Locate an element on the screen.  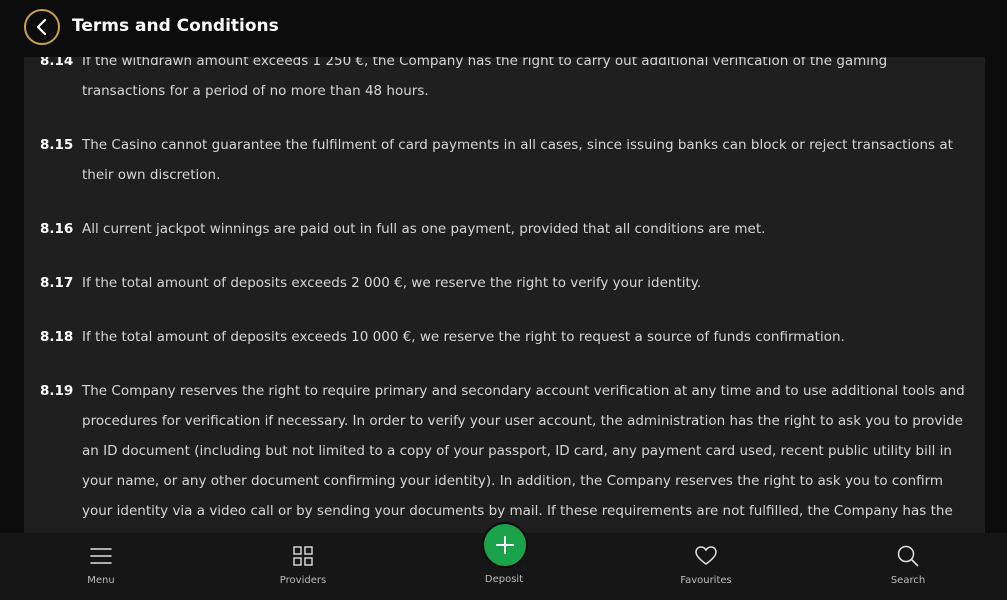
back-button is located at coordinates (42, 27).